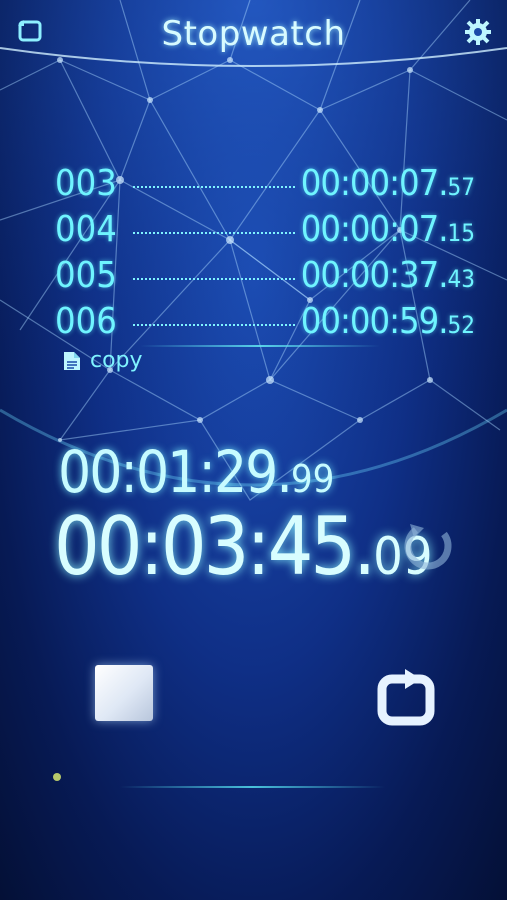 The height and width of the screenshot is (900, 507). What do you see at coordinates (387, 321) in the screenshot?
I see `lap-time: 00:00:59.52` at bounding box center [387, 321].